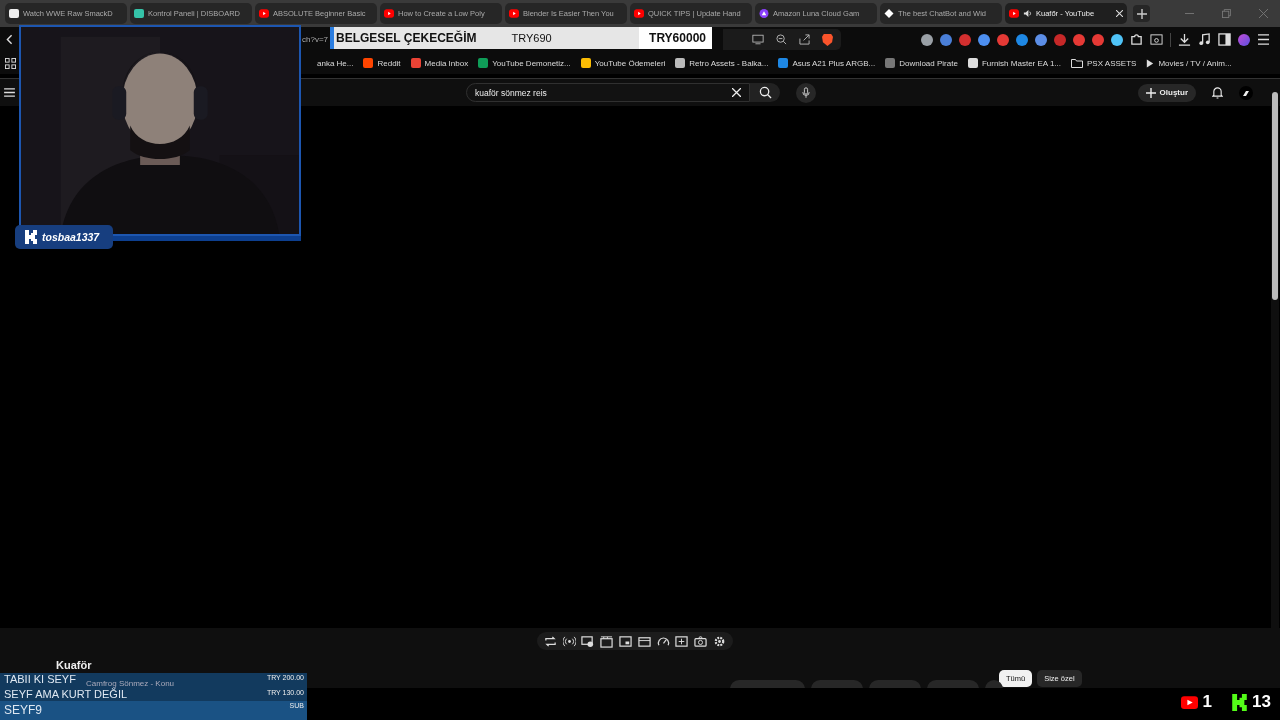  I want to click on address-bar, so click(782, 39).